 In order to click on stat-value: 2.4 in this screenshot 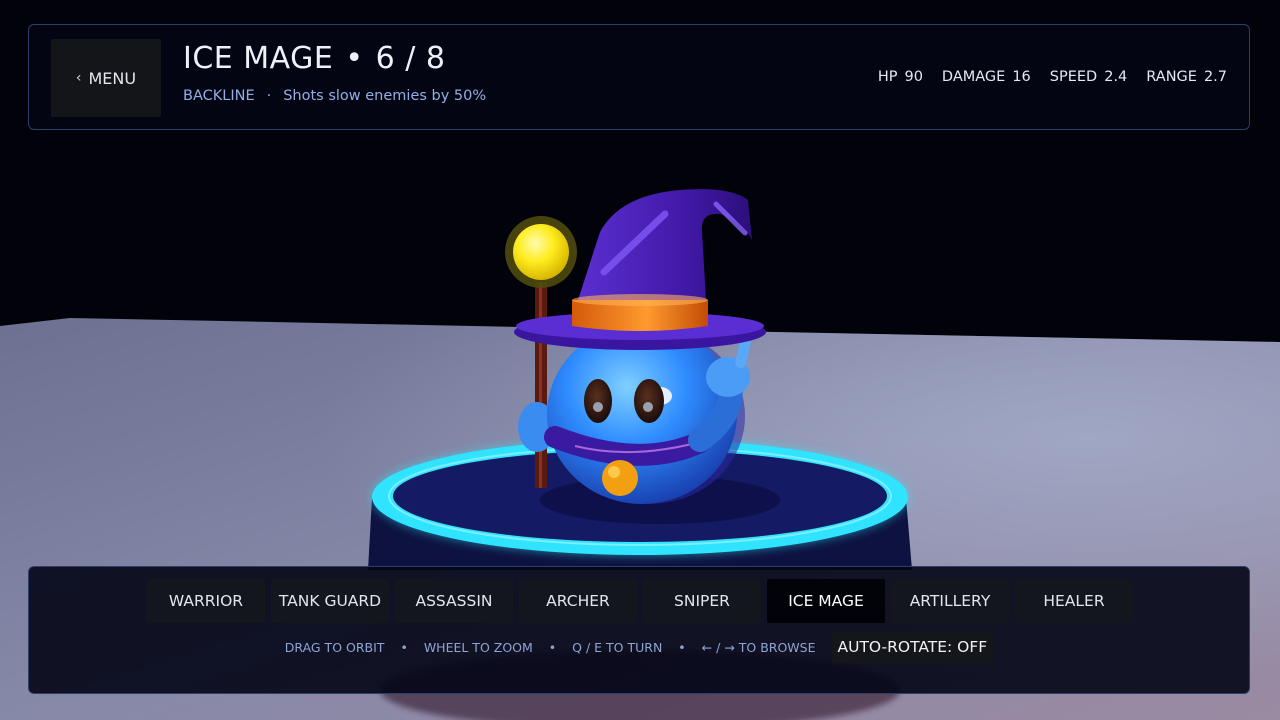, I will do `click(1116, 77)`.